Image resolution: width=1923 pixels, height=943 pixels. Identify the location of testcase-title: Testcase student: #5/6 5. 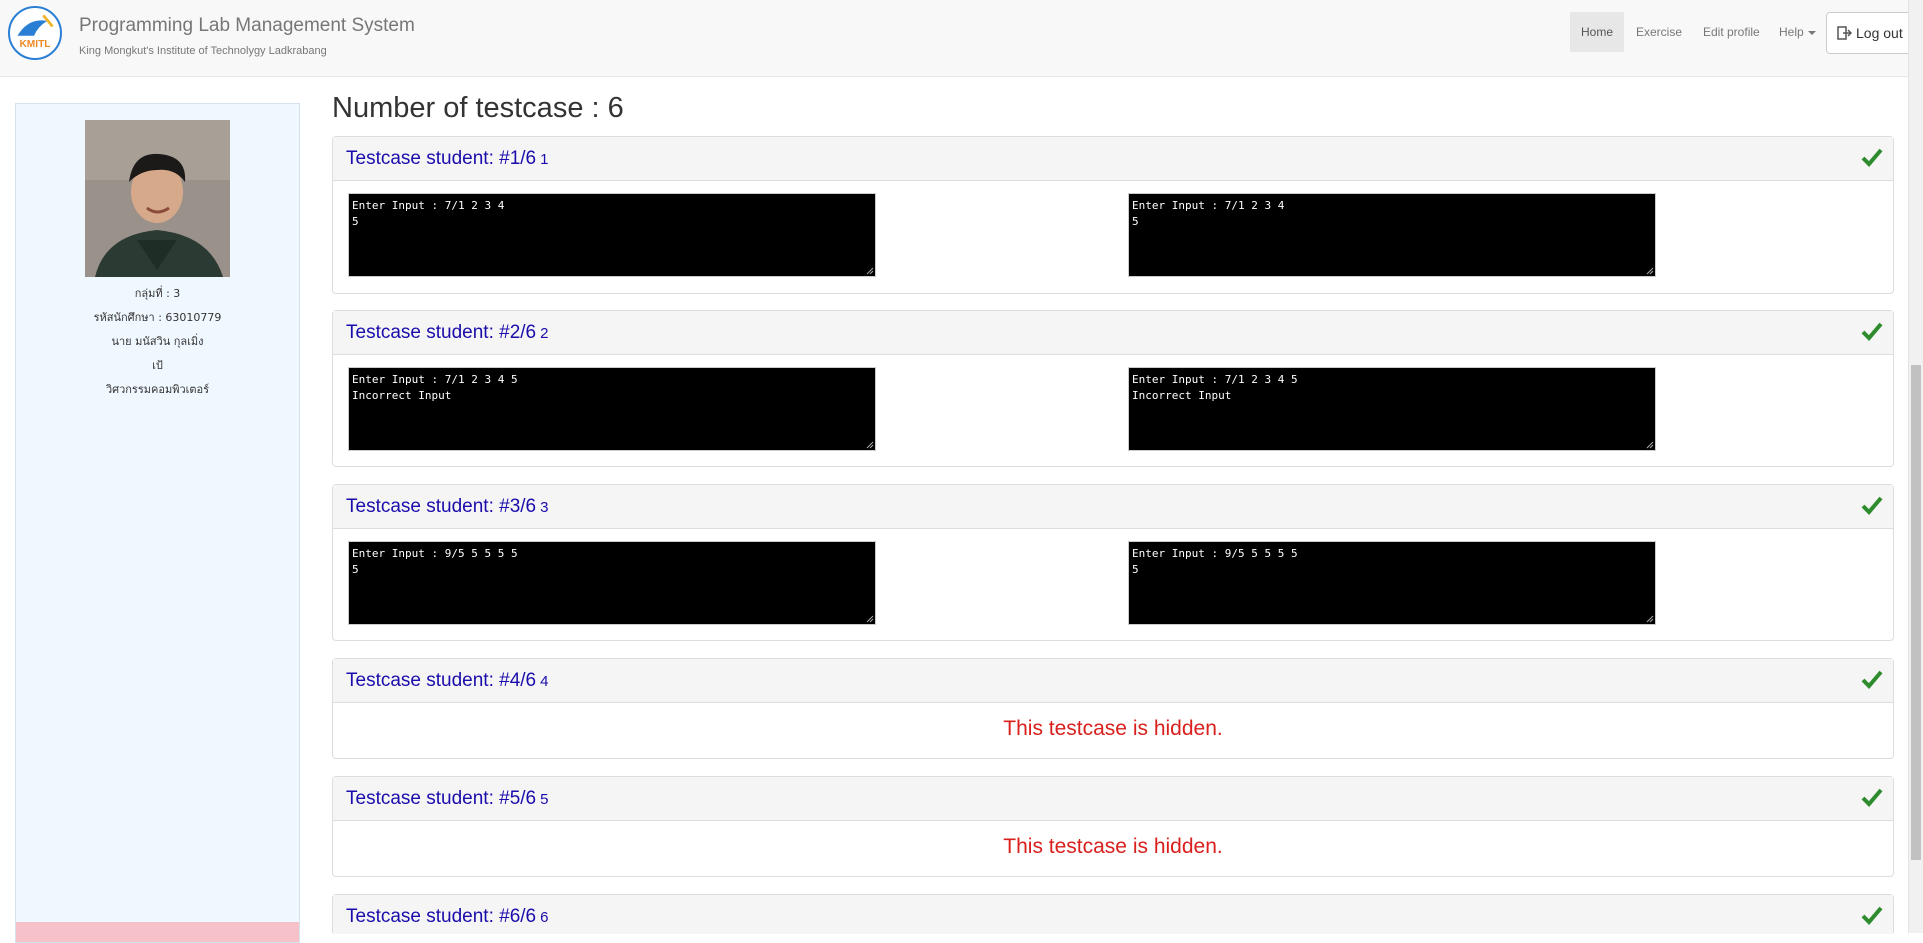
(447, 799).